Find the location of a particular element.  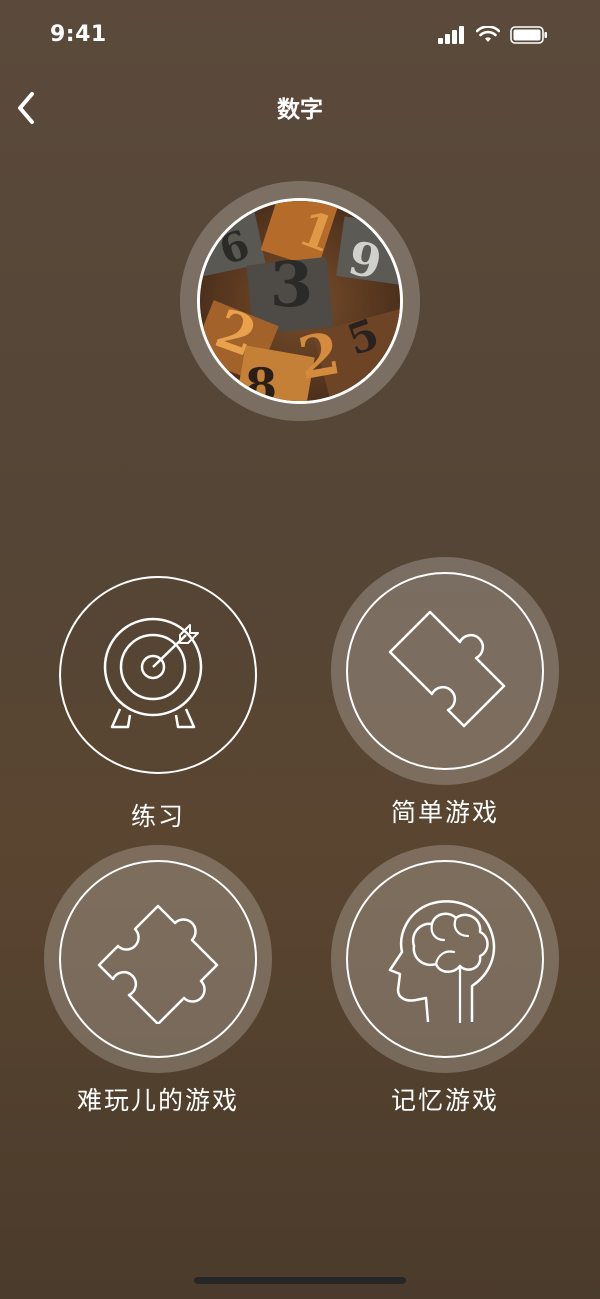

page-title: 数字 is located at coordinates (300, 110).